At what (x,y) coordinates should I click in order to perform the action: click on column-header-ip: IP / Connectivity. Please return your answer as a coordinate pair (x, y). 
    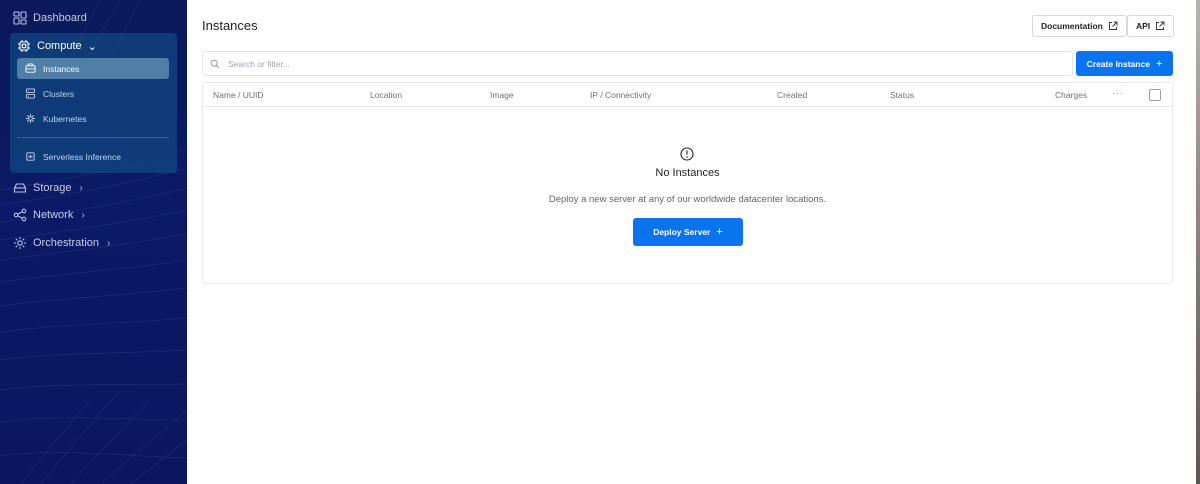
    Looking at the image, I should click on (620, 95).